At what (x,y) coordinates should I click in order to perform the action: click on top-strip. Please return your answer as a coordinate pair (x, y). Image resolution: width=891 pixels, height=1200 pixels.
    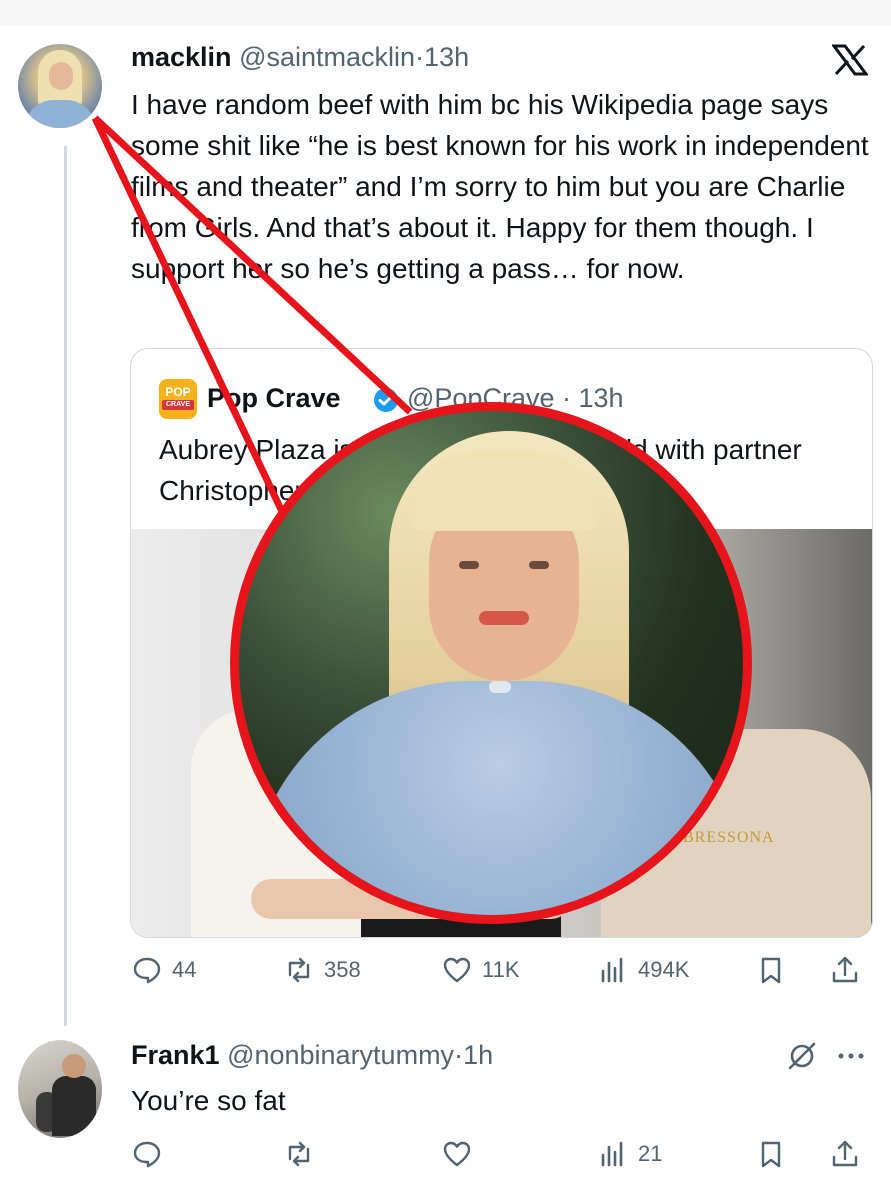
    Looking at the image, I should click on (445, 13).